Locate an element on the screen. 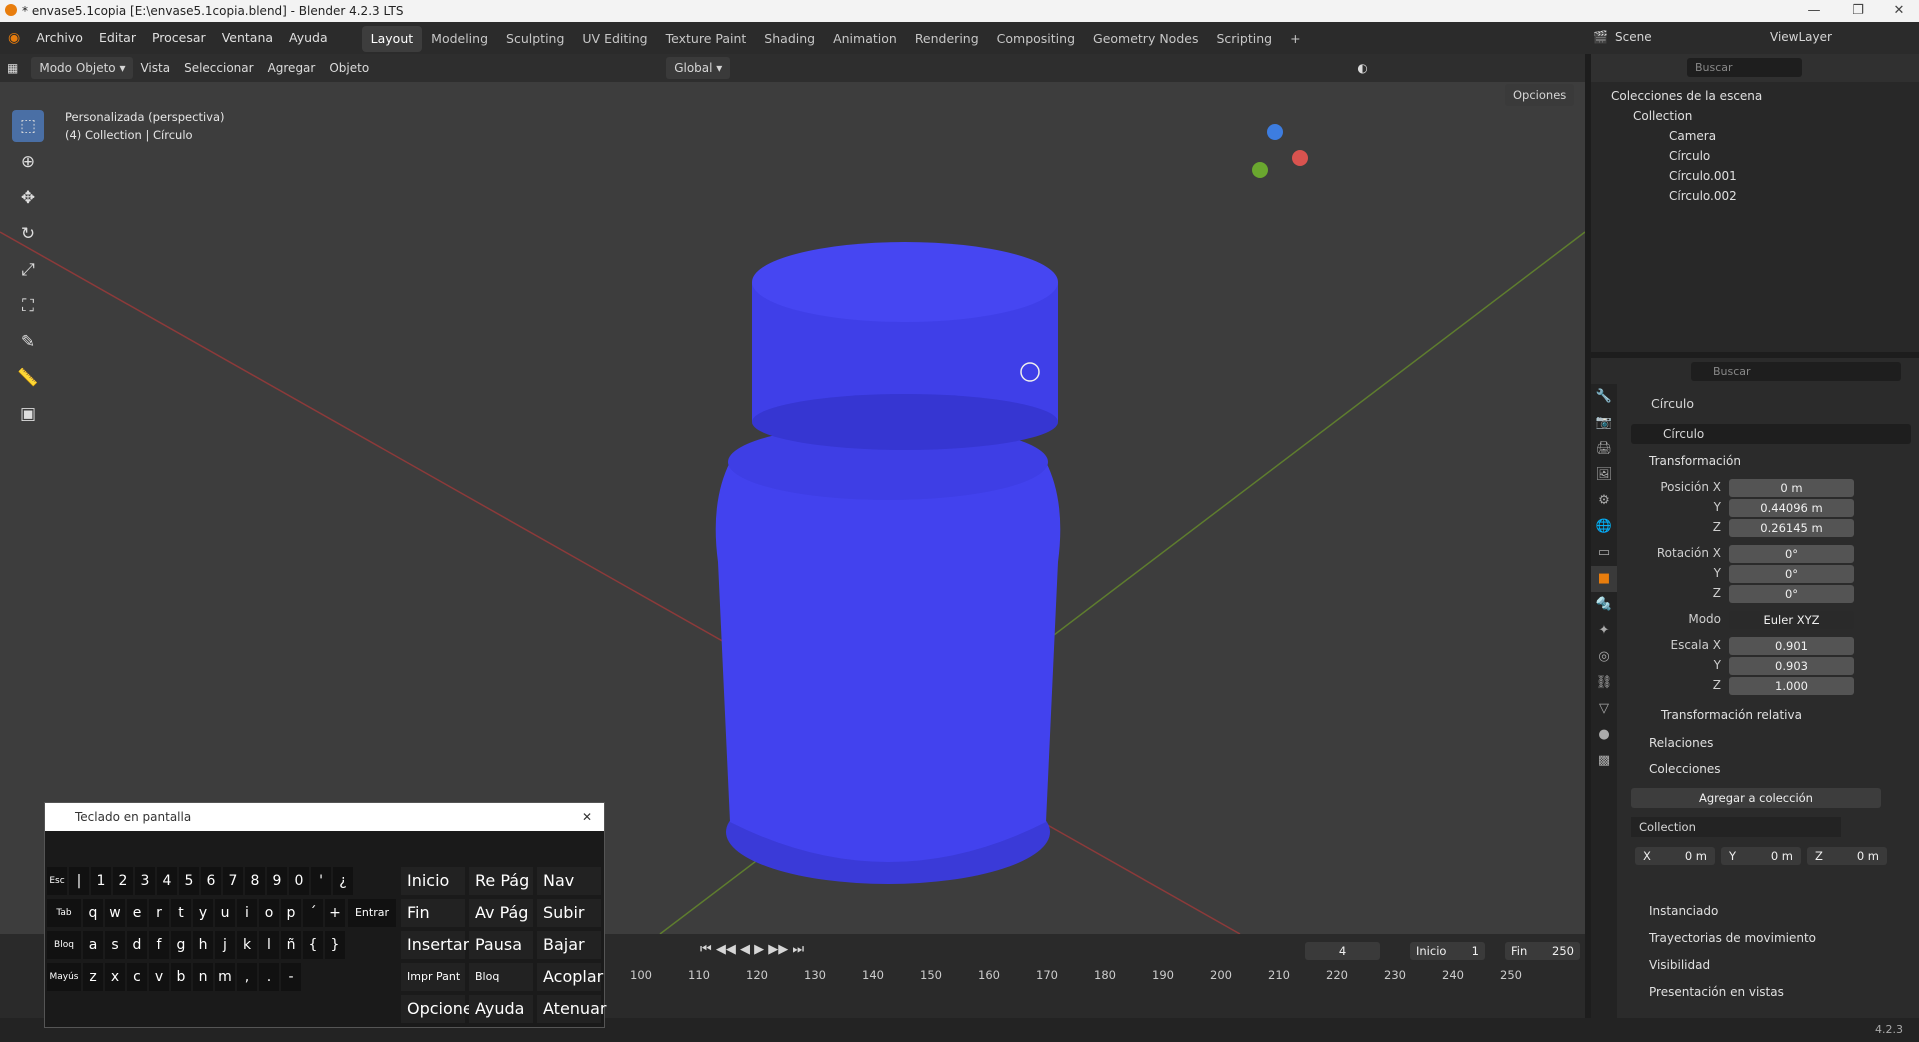  keyboard-key: 8 is located at coordinates (255, 881).